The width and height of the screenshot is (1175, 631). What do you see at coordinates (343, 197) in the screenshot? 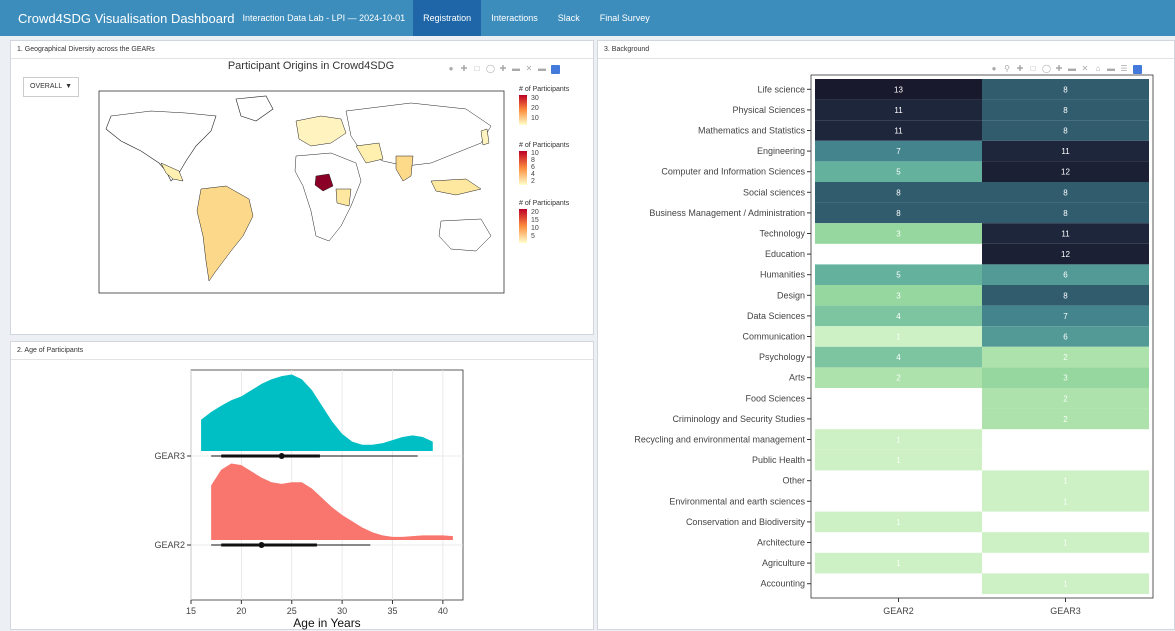
I see `east-africa-shape` at bounding box center [343, 197].